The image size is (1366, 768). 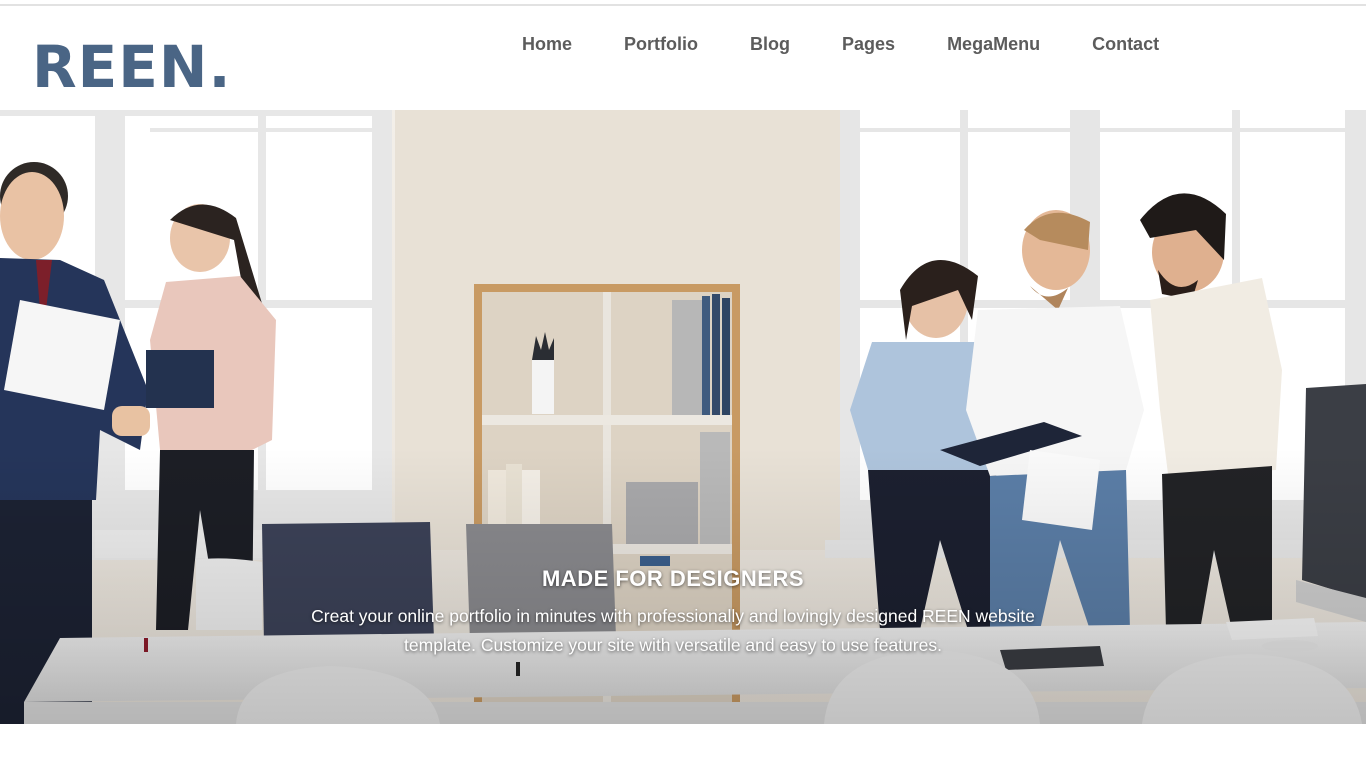 What do you see at coordinates (673, 578) in the screenshot?
I see `hero-title: MADE FOR DESIGNERS` at bounding box center [673, 578].